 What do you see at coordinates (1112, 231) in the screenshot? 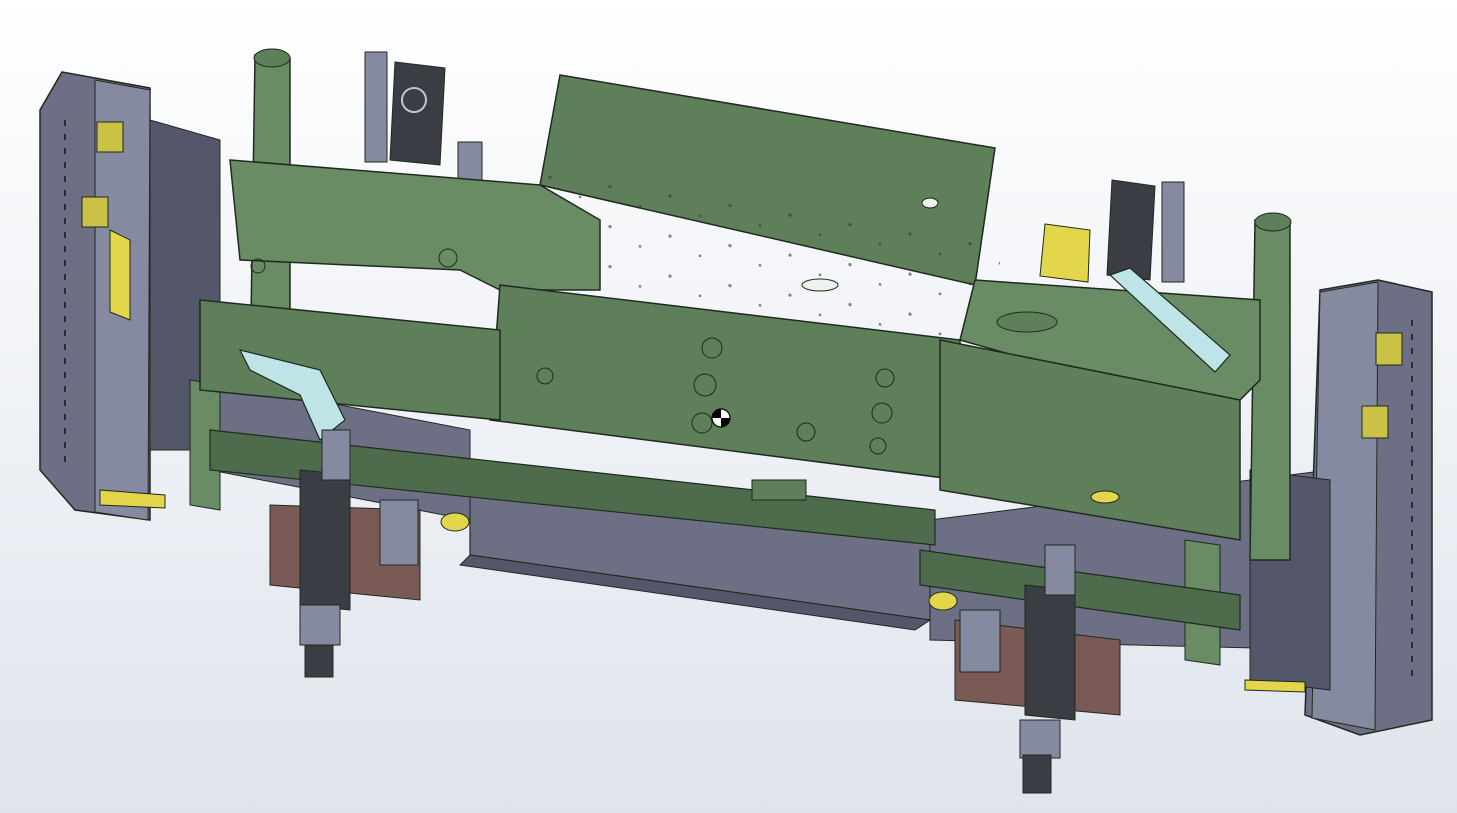
I see `top-right-actuator` at bounding box center [1112, 231].